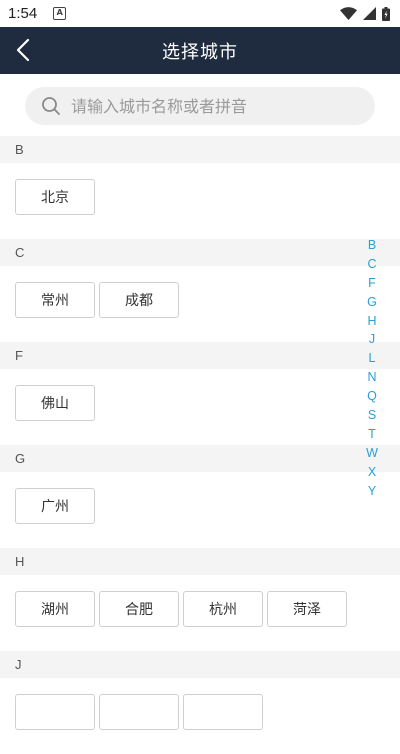 This screenshot has height=754, width=400. I want to click on section-header-f: F, so click(200, 355).